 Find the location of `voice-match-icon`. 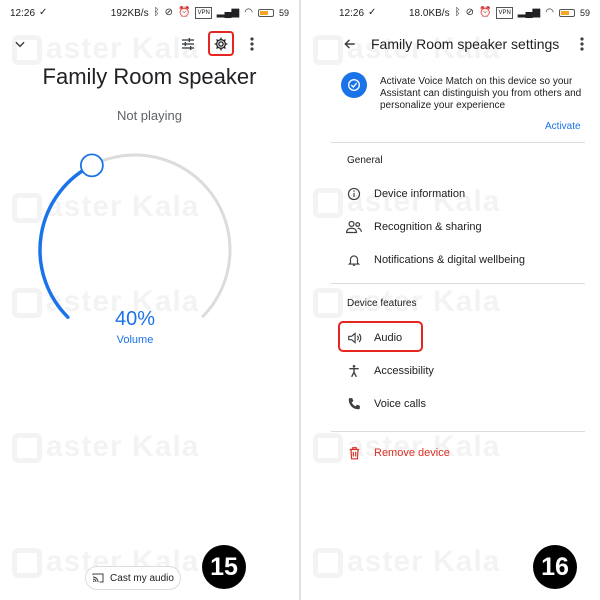

voice-match-icon is located at coordinates (354, 85).